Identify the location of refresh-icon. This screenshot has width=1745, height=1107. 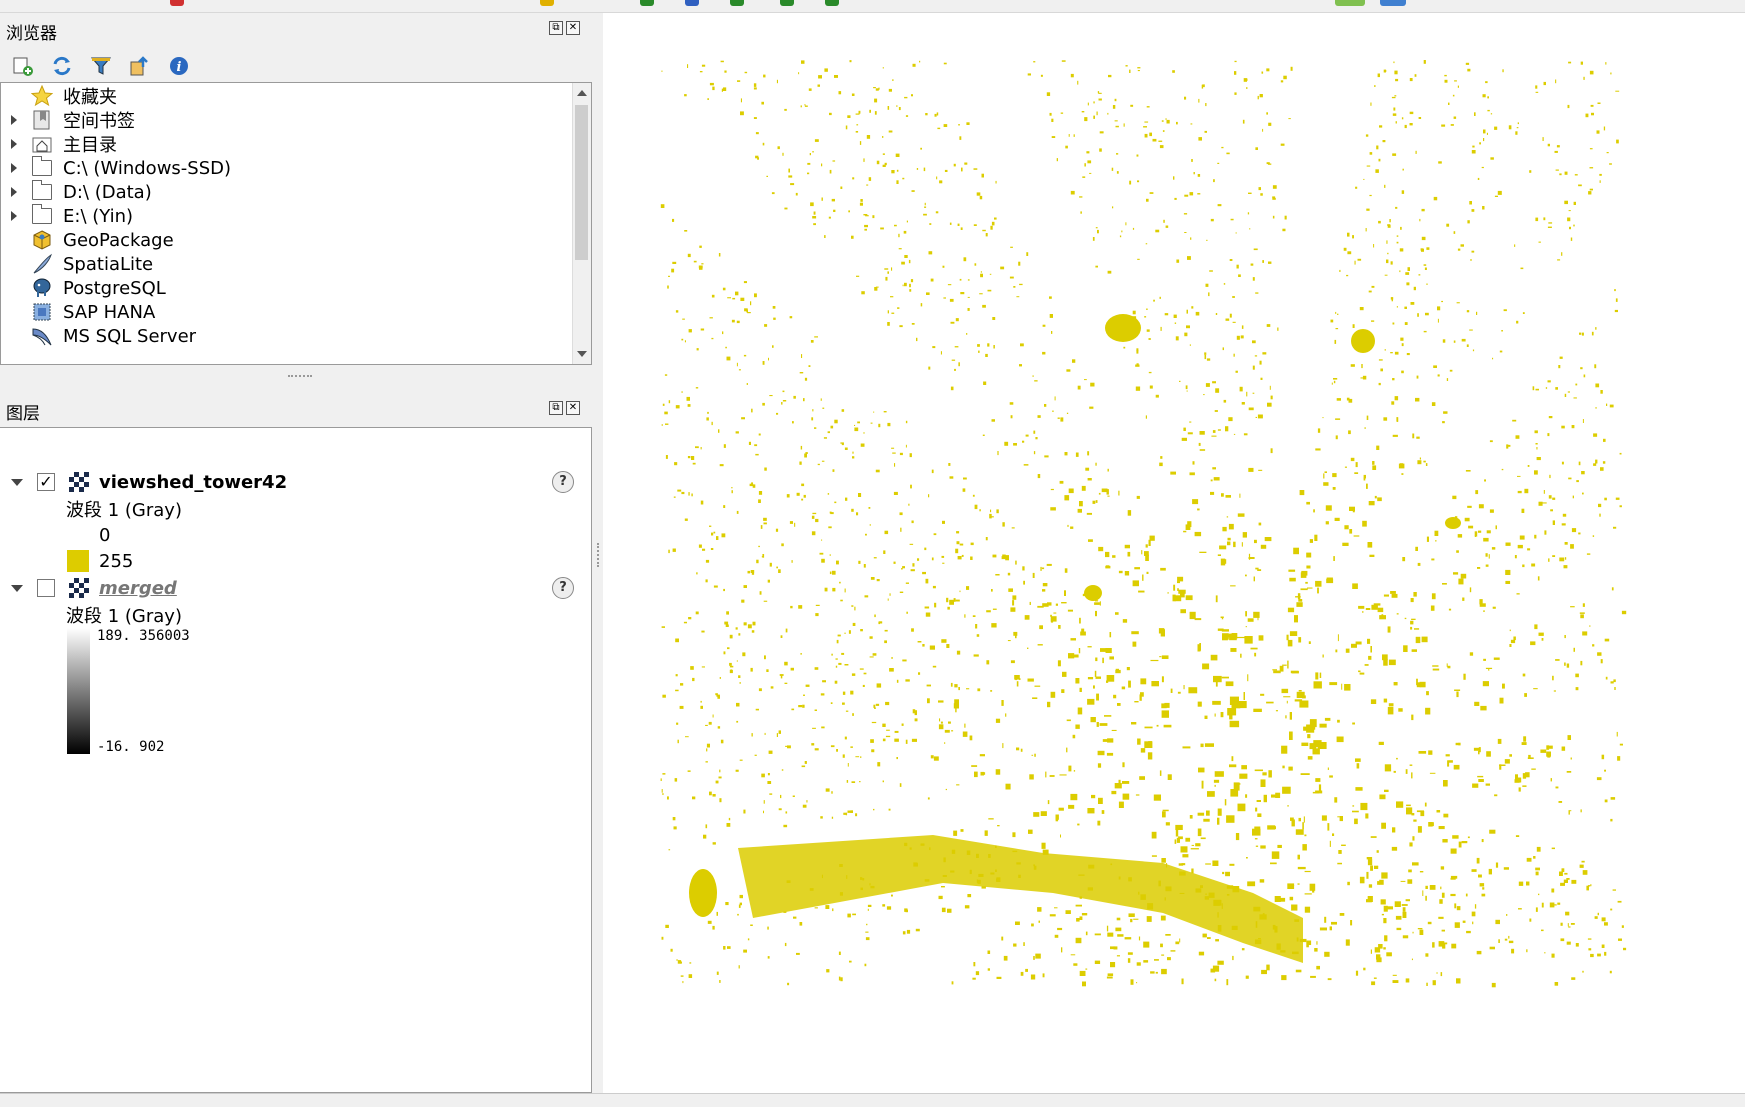
(62, 66).